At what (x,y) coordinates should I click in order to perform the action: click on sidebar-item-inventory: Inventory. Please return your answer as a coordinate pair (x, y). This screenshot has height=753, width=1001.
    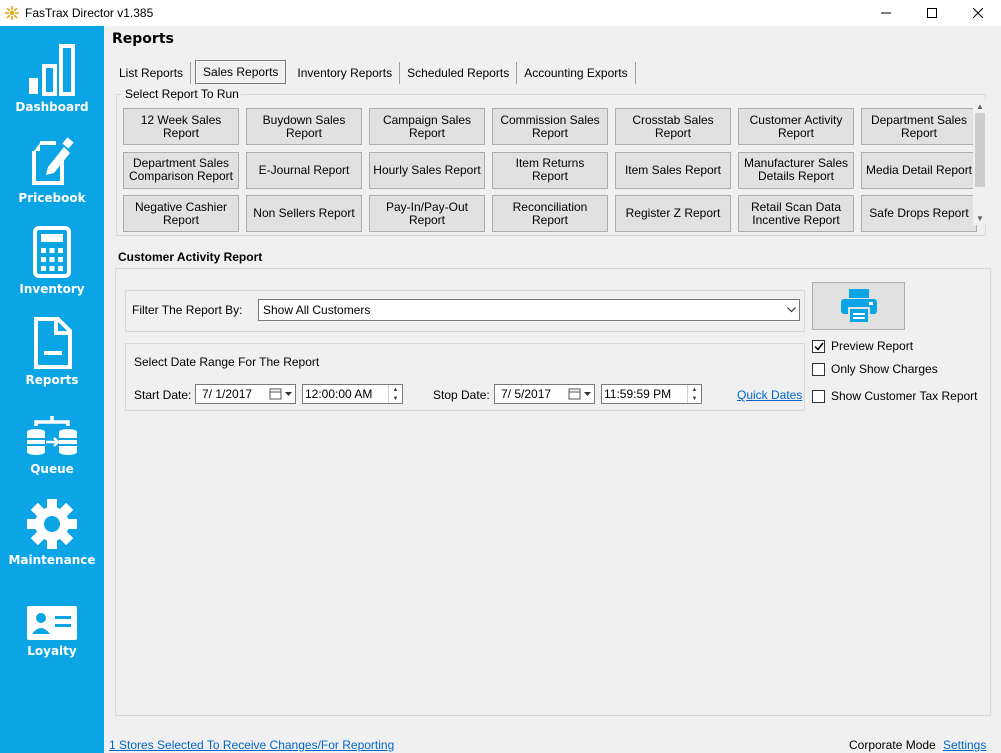
    Looking at the image, I should click on (52, 252).